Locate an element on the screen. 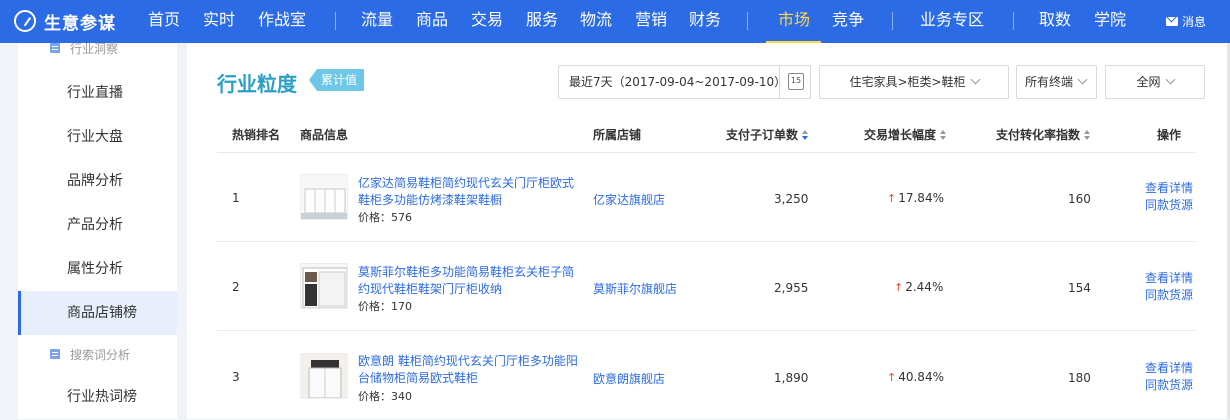  nav-item-traffic: 流量 is located at coordinates (377, 21).